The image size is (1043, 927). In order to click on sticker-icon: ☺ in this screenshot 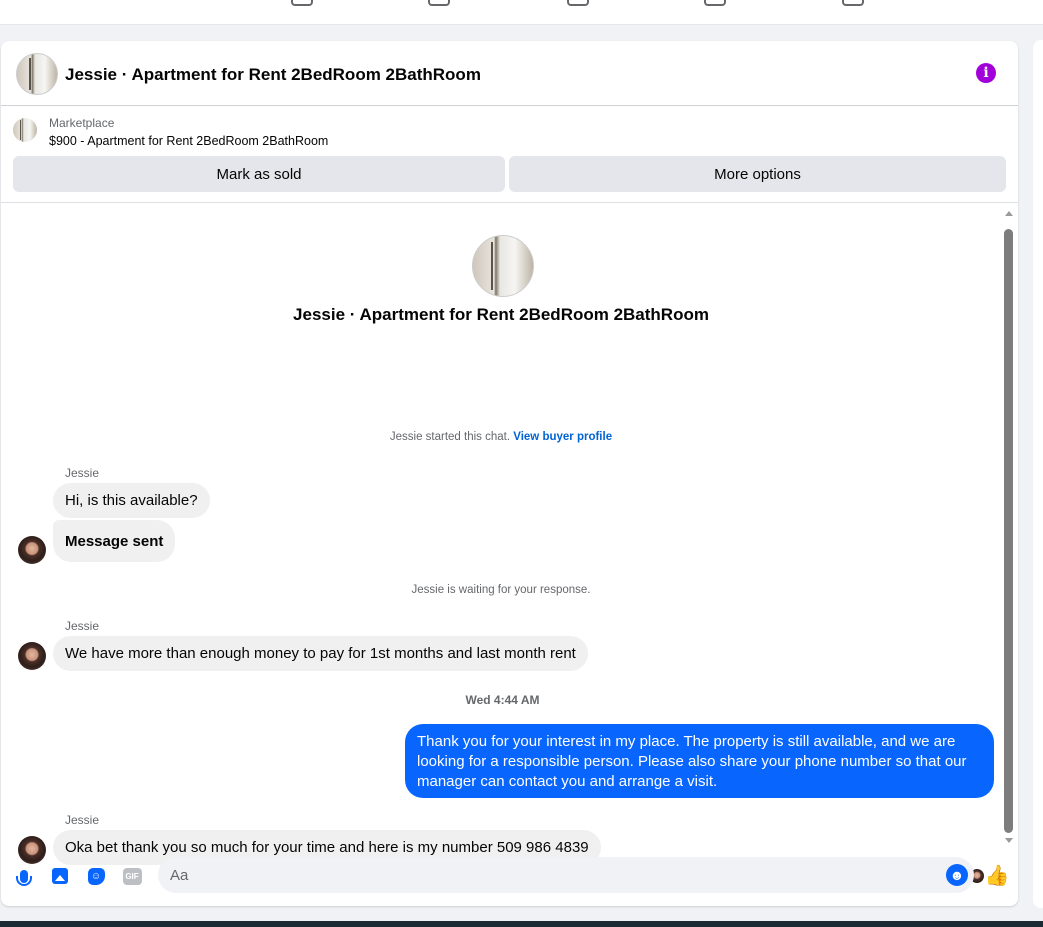, I will do `click(96, 876)`.